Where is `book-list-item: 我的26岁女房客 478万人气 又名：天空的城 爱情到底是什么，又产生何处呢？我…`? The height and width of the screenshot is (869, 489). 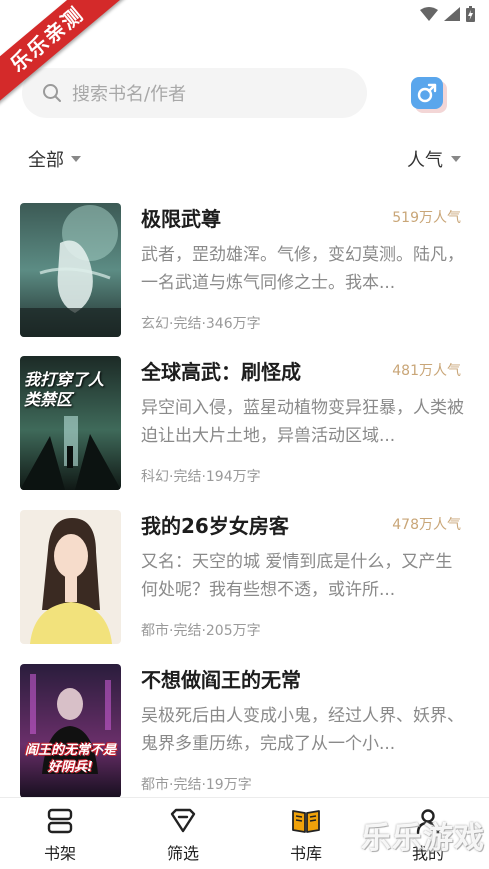
book-list-item: 我的26岁女房客 478万人气 又名：天空的城 爱情到底是什么，又产生何处呢？我… is located at coordinates (244, 577).